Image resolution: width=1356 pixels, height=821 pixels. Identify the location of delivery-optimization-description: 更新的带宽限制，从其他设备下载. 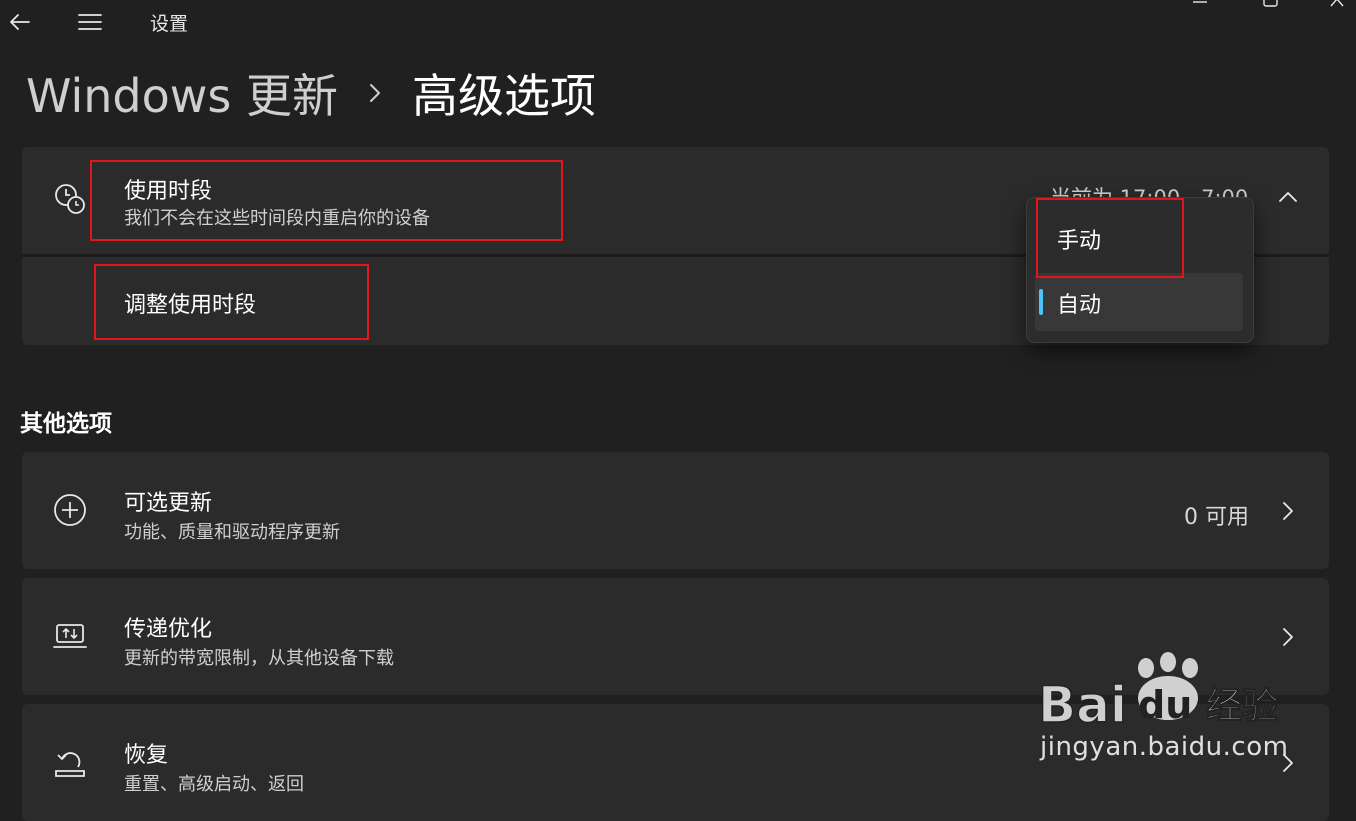
(259, 658).